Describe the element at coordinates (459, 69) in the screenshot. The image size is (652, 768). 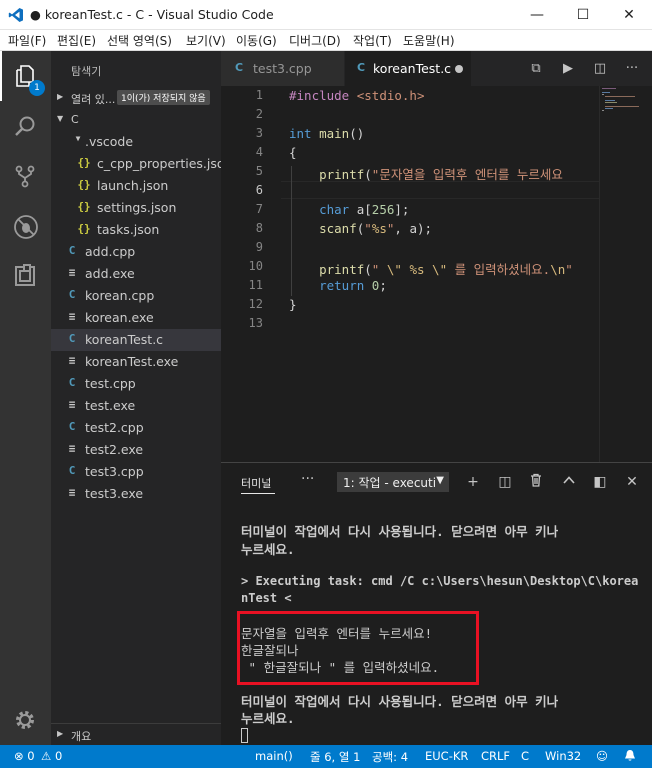
I see `unsaved-dot-icon` at that location.